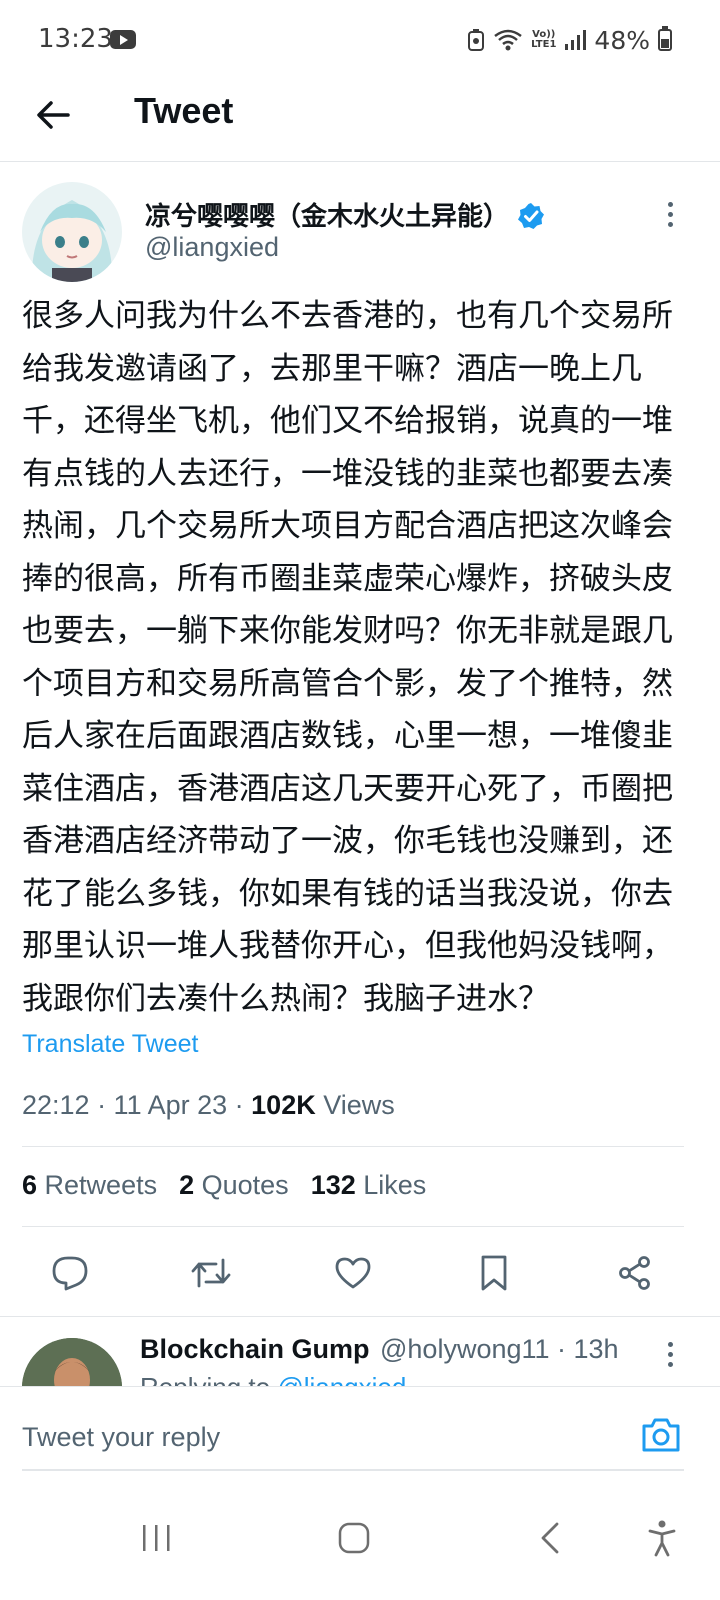  What do you see at coordinates (97, 1185) in the screenshot?
I see `retweets-label: Retweets` at bounding box center [97, 1185].